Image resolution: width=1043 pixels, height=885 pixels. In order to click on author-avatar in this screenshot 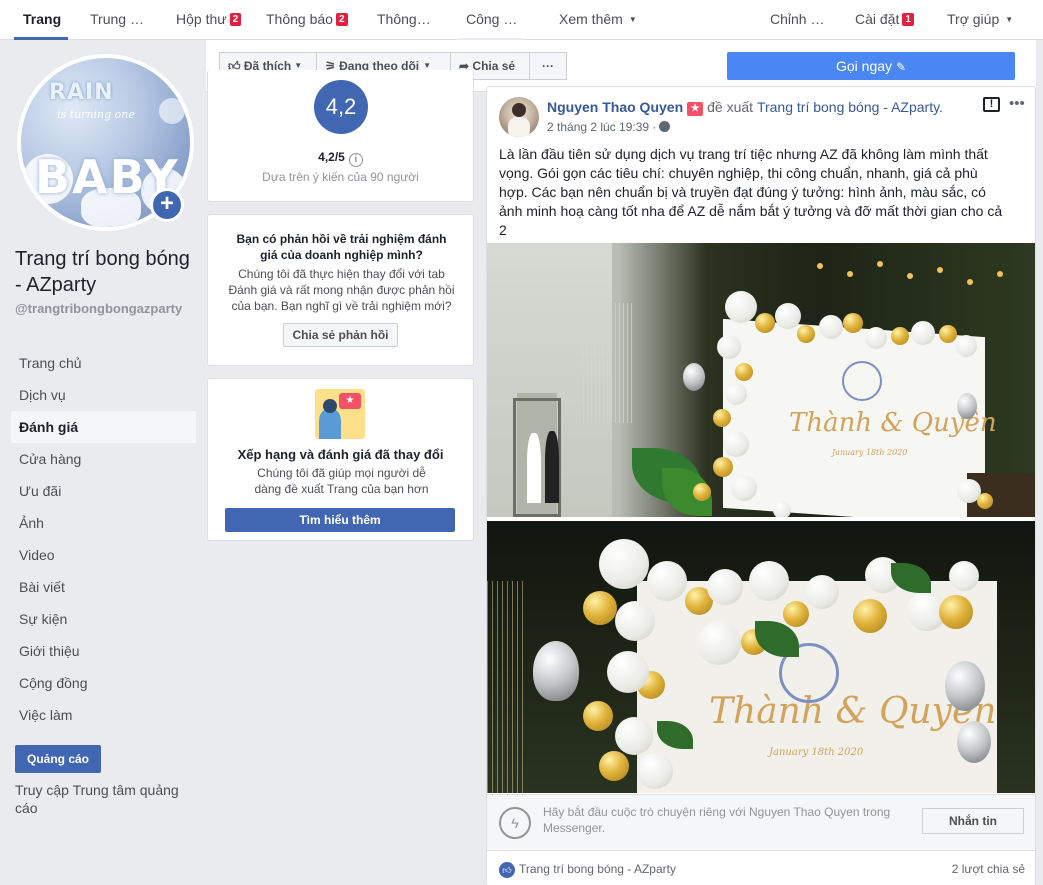, I will do `click(519, 117)`.